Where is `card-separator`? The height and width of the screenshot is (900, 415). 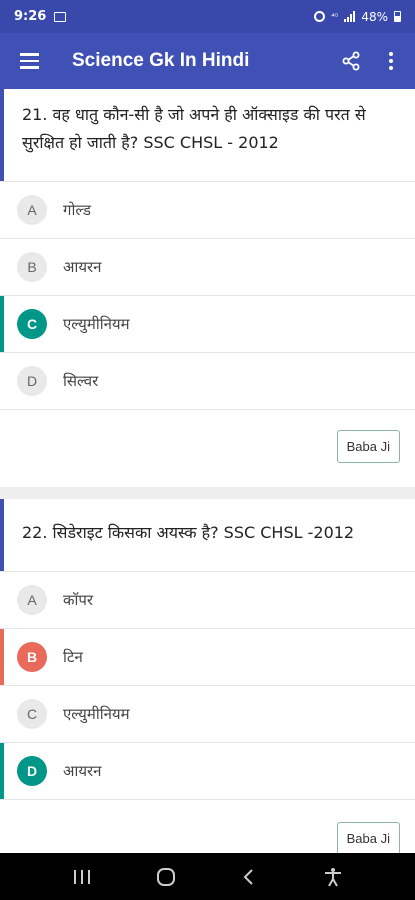
card-separator is located at coordinates (207, 493).